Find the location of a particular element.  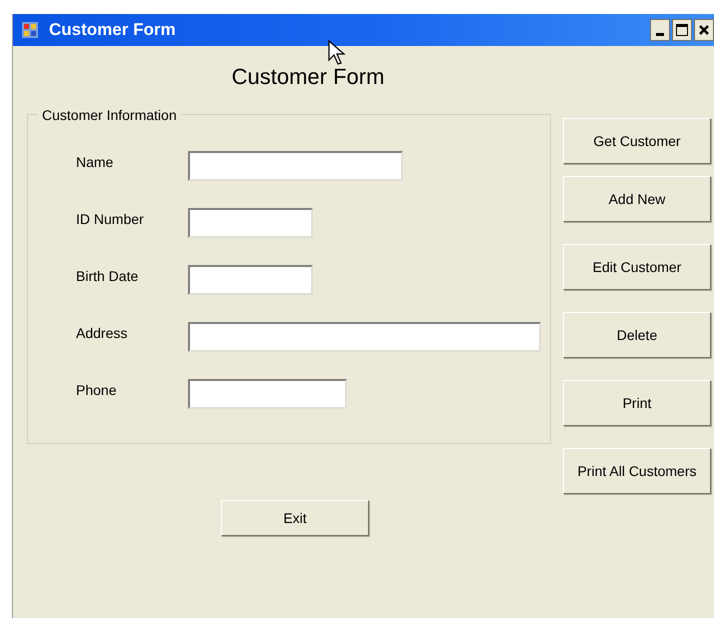

maximize-button is located at coordinates (682, 30).